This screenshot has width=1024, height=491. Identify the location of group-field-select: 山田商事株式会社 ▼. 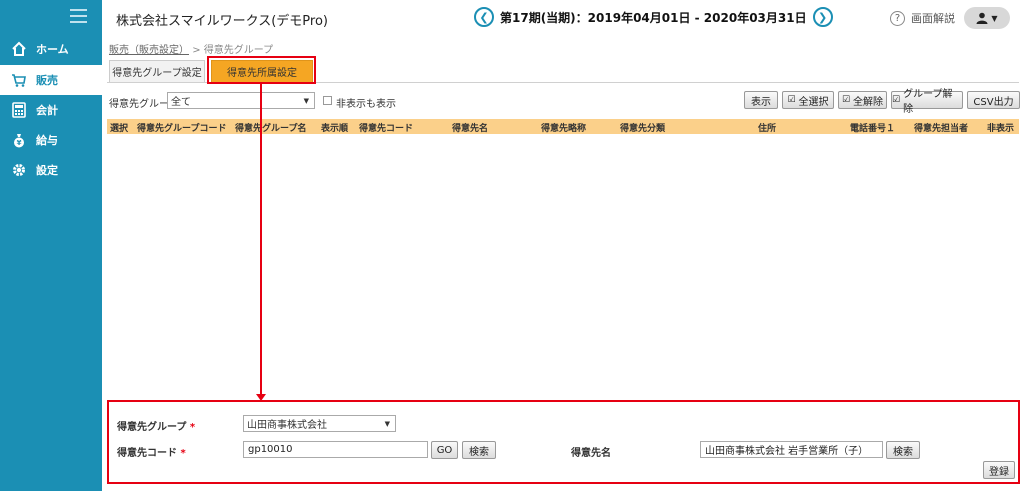
(319, 423).